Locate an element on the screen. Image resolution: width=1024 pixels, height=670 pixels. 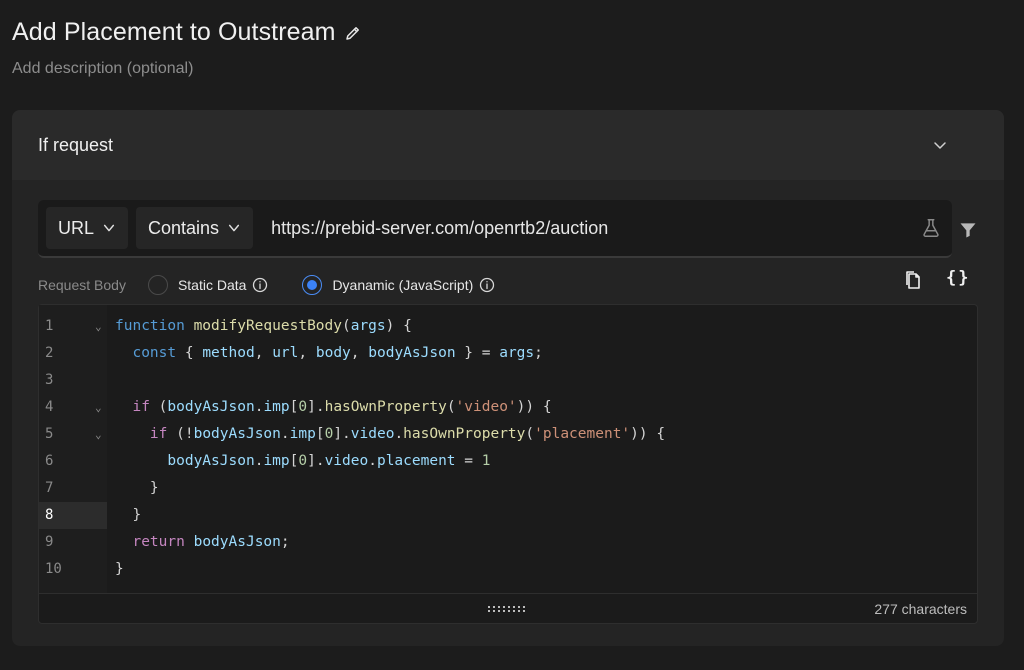
key-select: URL is located at coordinates (87, 228).